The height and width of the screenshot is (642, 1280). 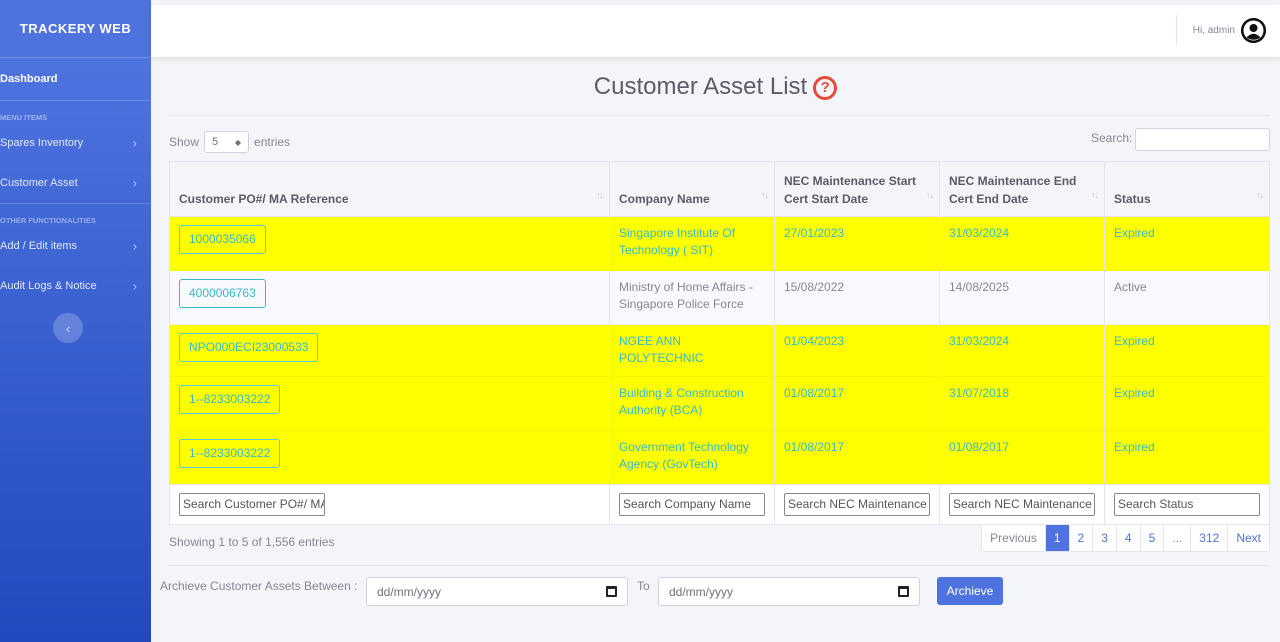 I want to click on sidebar-toggle-button: ‹, so click(x=68, y=328).